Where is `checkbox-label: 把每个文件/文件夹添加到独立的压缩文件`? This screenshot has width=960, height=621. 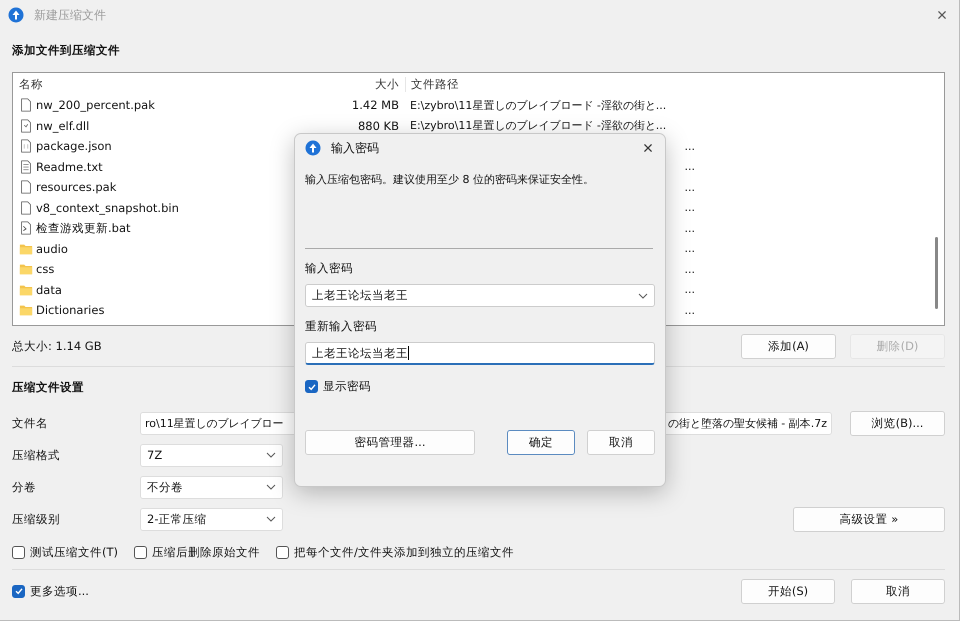 checkbox-label: 把每个文件/文件夹添加到独立的压缩文件 is located at coordinates (404, 552).